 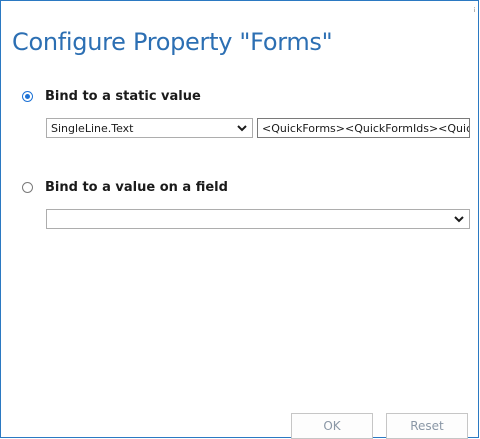 I want to click on ok-button: OK, so click(x=332, y=426).